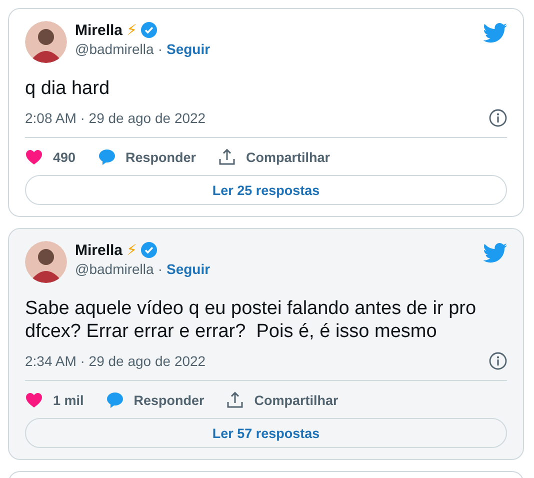 The height and width of the screenshot is (478, 534). I want to click on like-count: 490, so click(64, 157).